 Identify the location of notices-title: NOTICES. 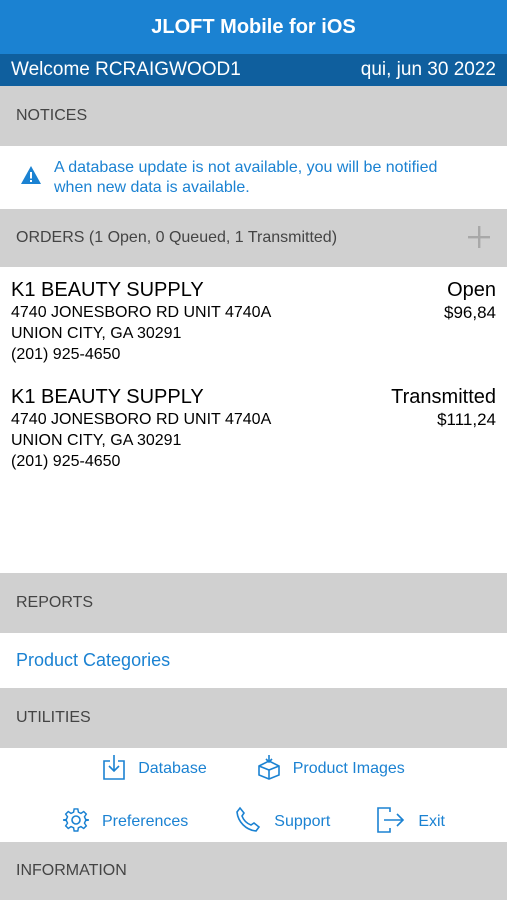
(52, 115).